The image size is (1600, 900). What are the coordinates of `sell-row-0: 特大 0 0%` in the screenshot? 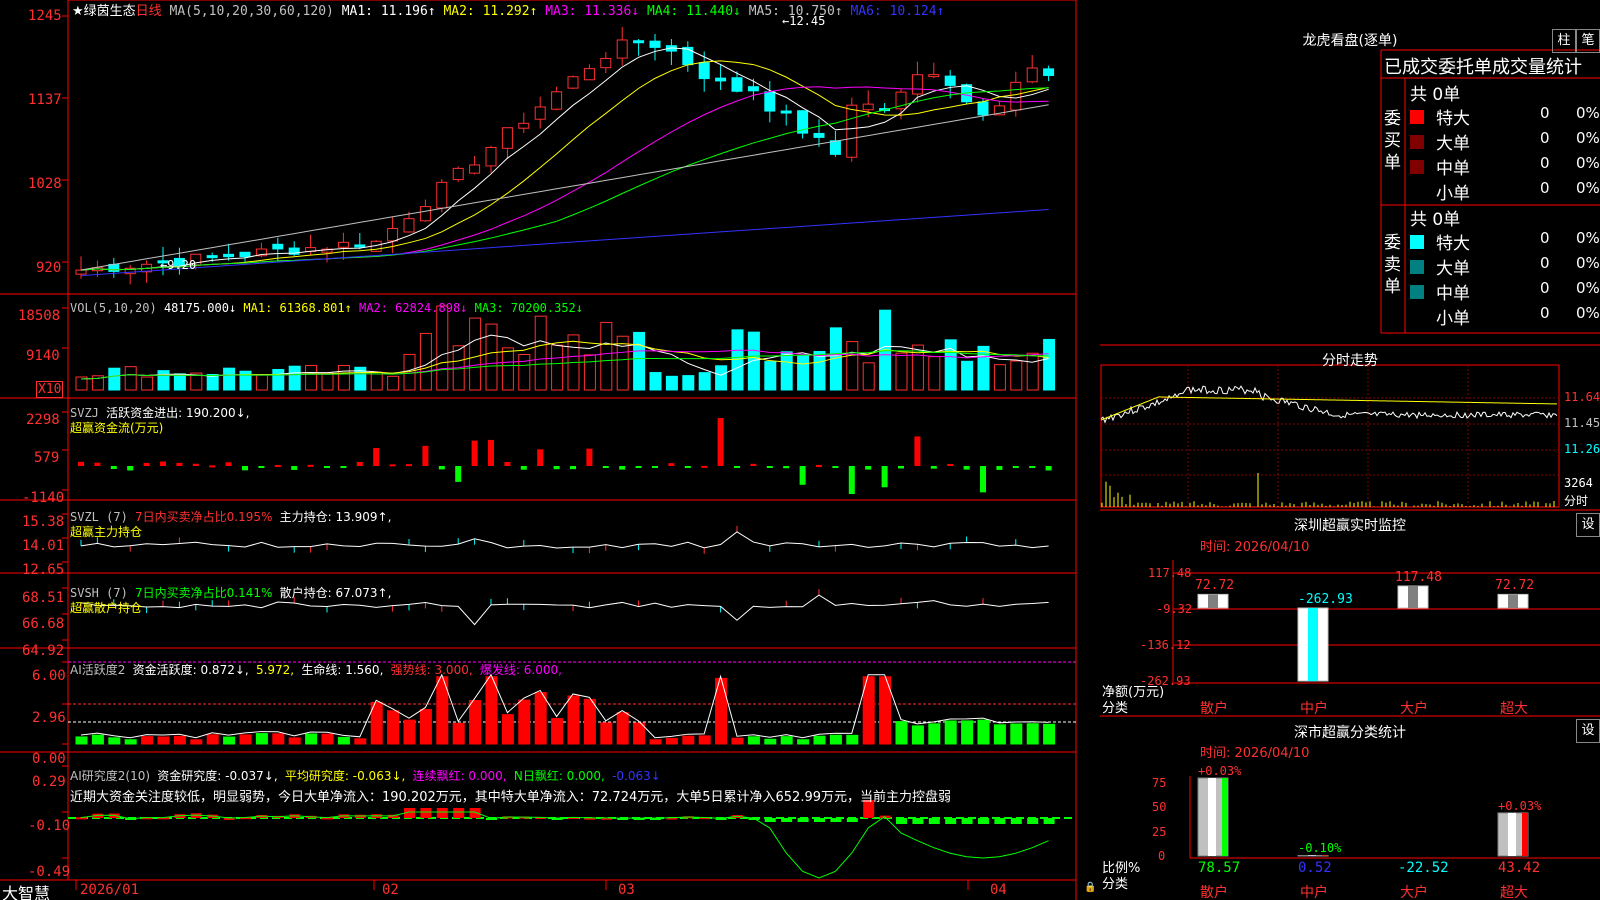 It's located at (1505, 241).